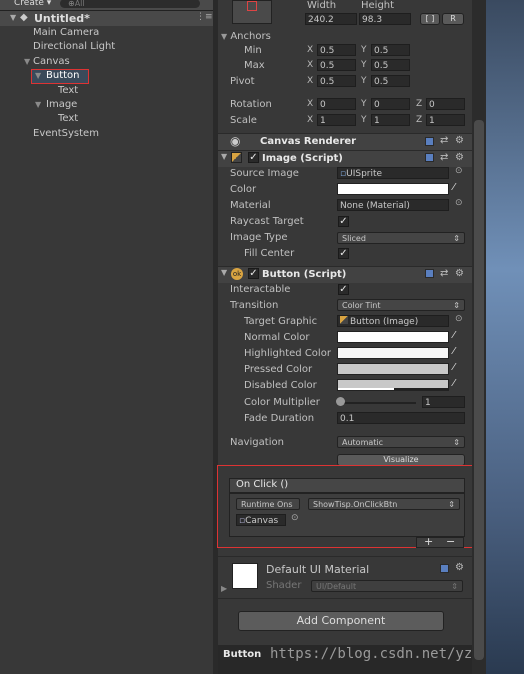 This screenshot has width=524, height=674. What do you see at coordinates (250, 36) in the screenshot?
I see `anchors-label: Anchors` at bounding box center [250, 36].